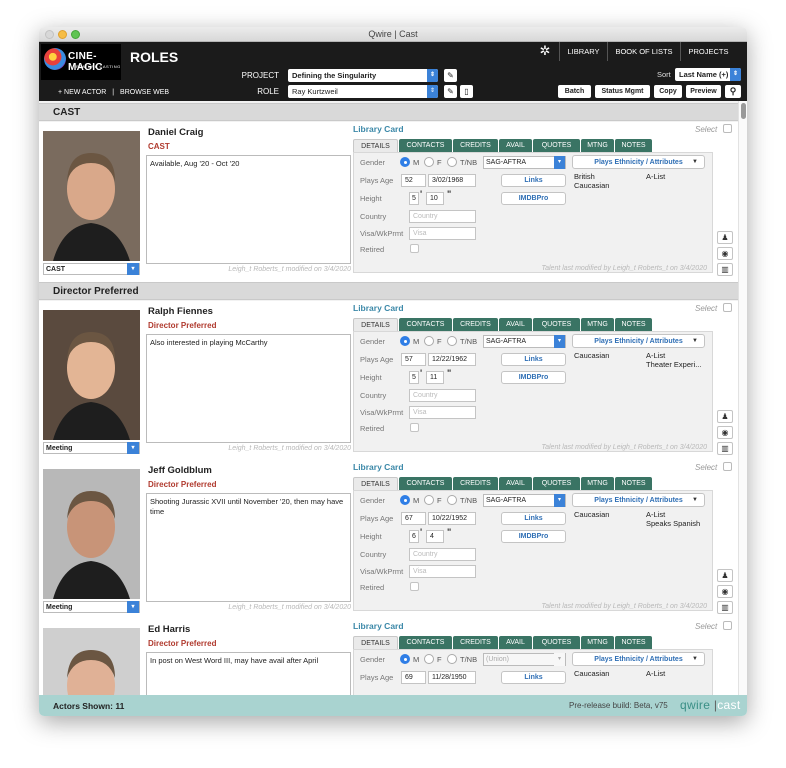  I want to click on height-inches-field: 4, so click(435, 536).